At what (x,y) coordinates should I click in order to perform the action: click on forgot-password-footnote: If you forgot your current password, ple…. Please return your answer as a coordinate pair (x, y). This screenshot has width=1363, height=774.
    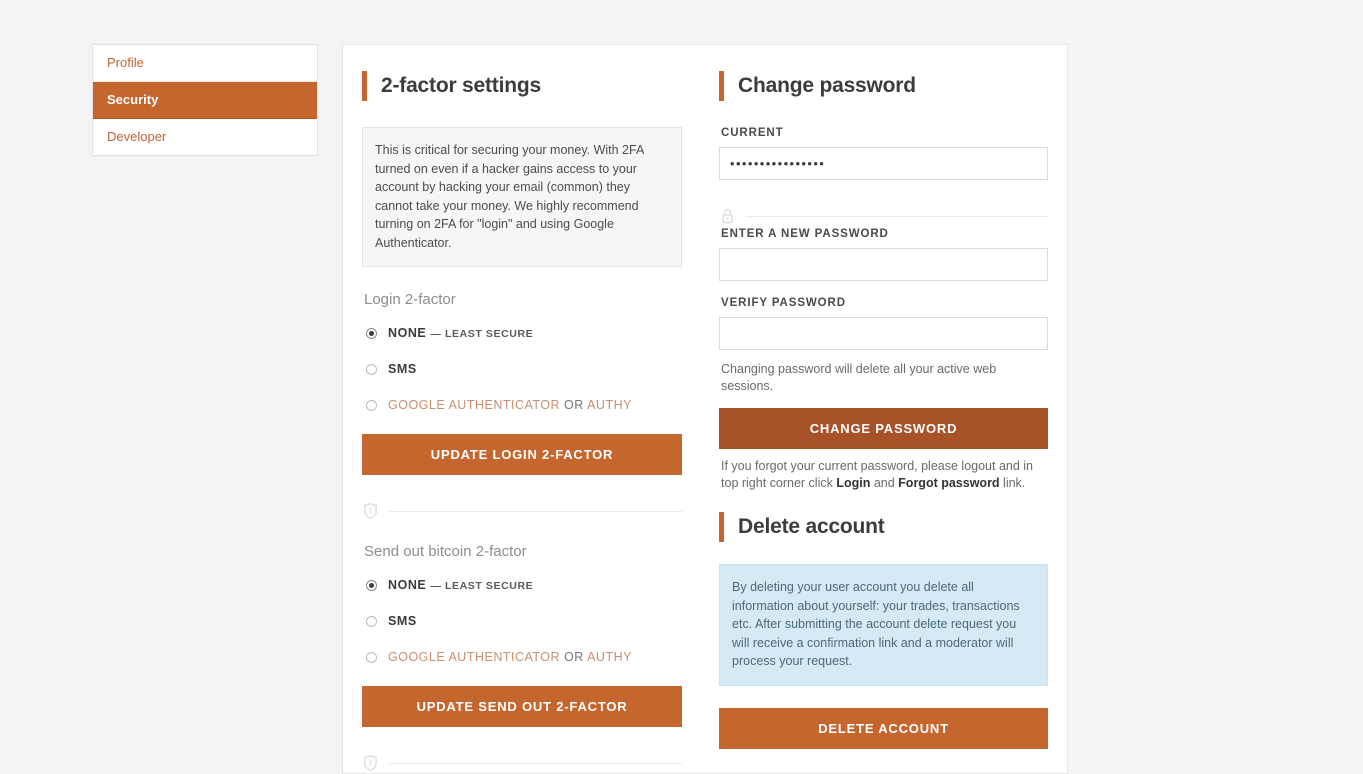
    Looking at the image, I should click on (884, 475).